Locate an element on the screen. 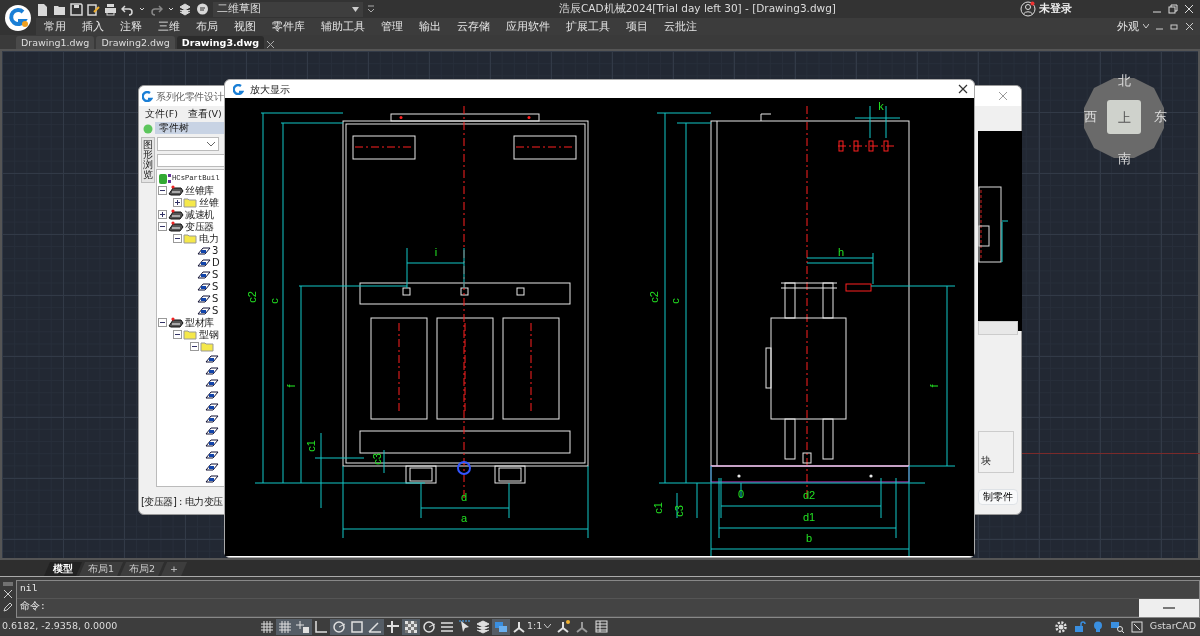 This screenshot has width=1200, height=636. draw-part-button: 制零件 is located at coordinates (998, 497).